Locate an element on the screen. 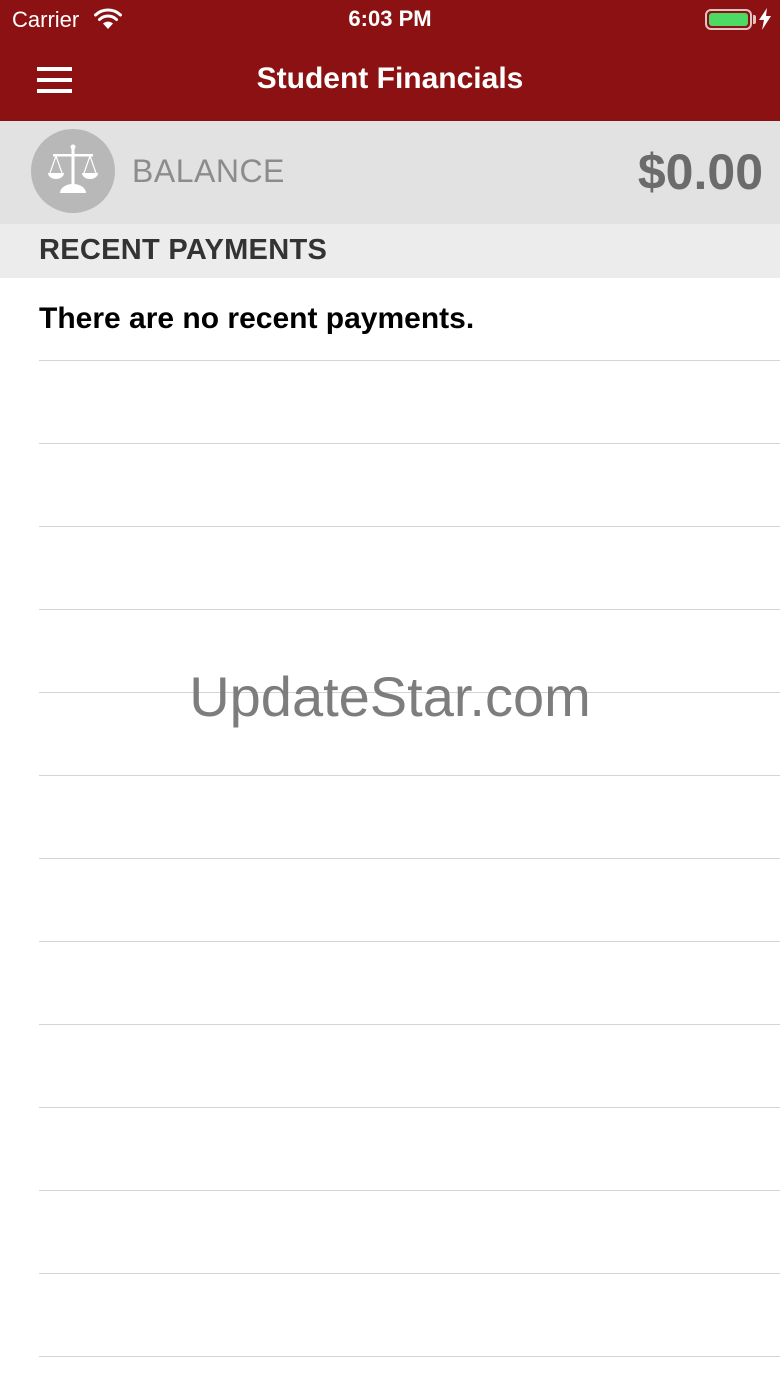 The image size is (780, 1387). balance-amount: $0.00 is located at coordinates (700, 172).